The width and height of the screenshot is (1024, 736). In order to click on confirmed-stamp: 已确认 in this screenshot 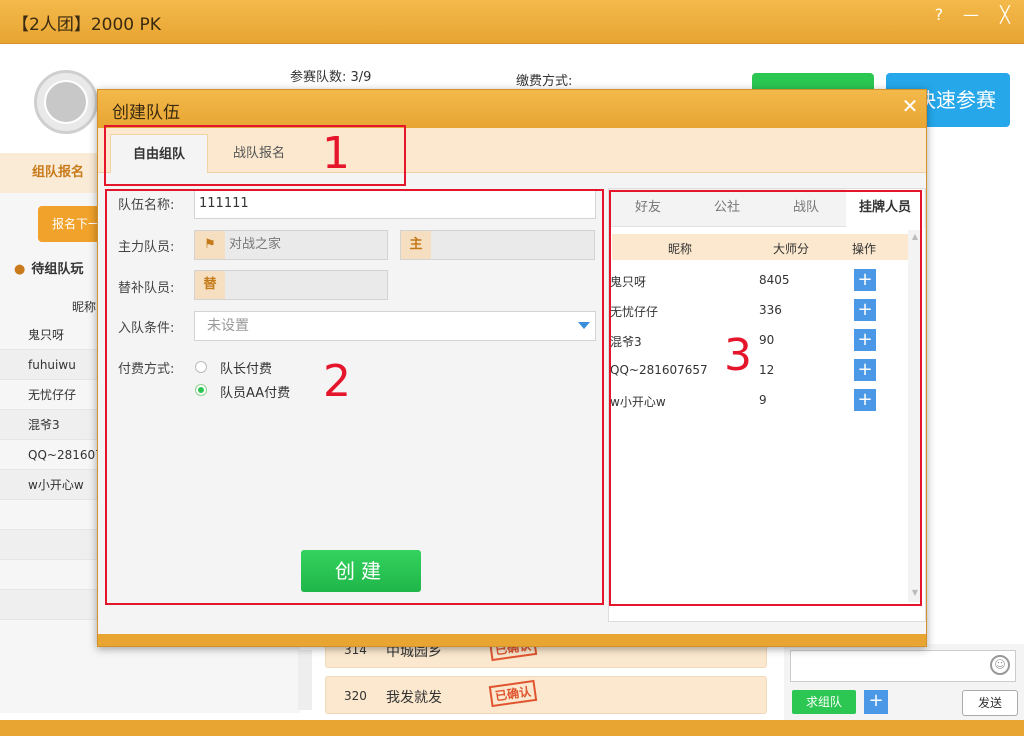, I will do `click(513, 693)`.